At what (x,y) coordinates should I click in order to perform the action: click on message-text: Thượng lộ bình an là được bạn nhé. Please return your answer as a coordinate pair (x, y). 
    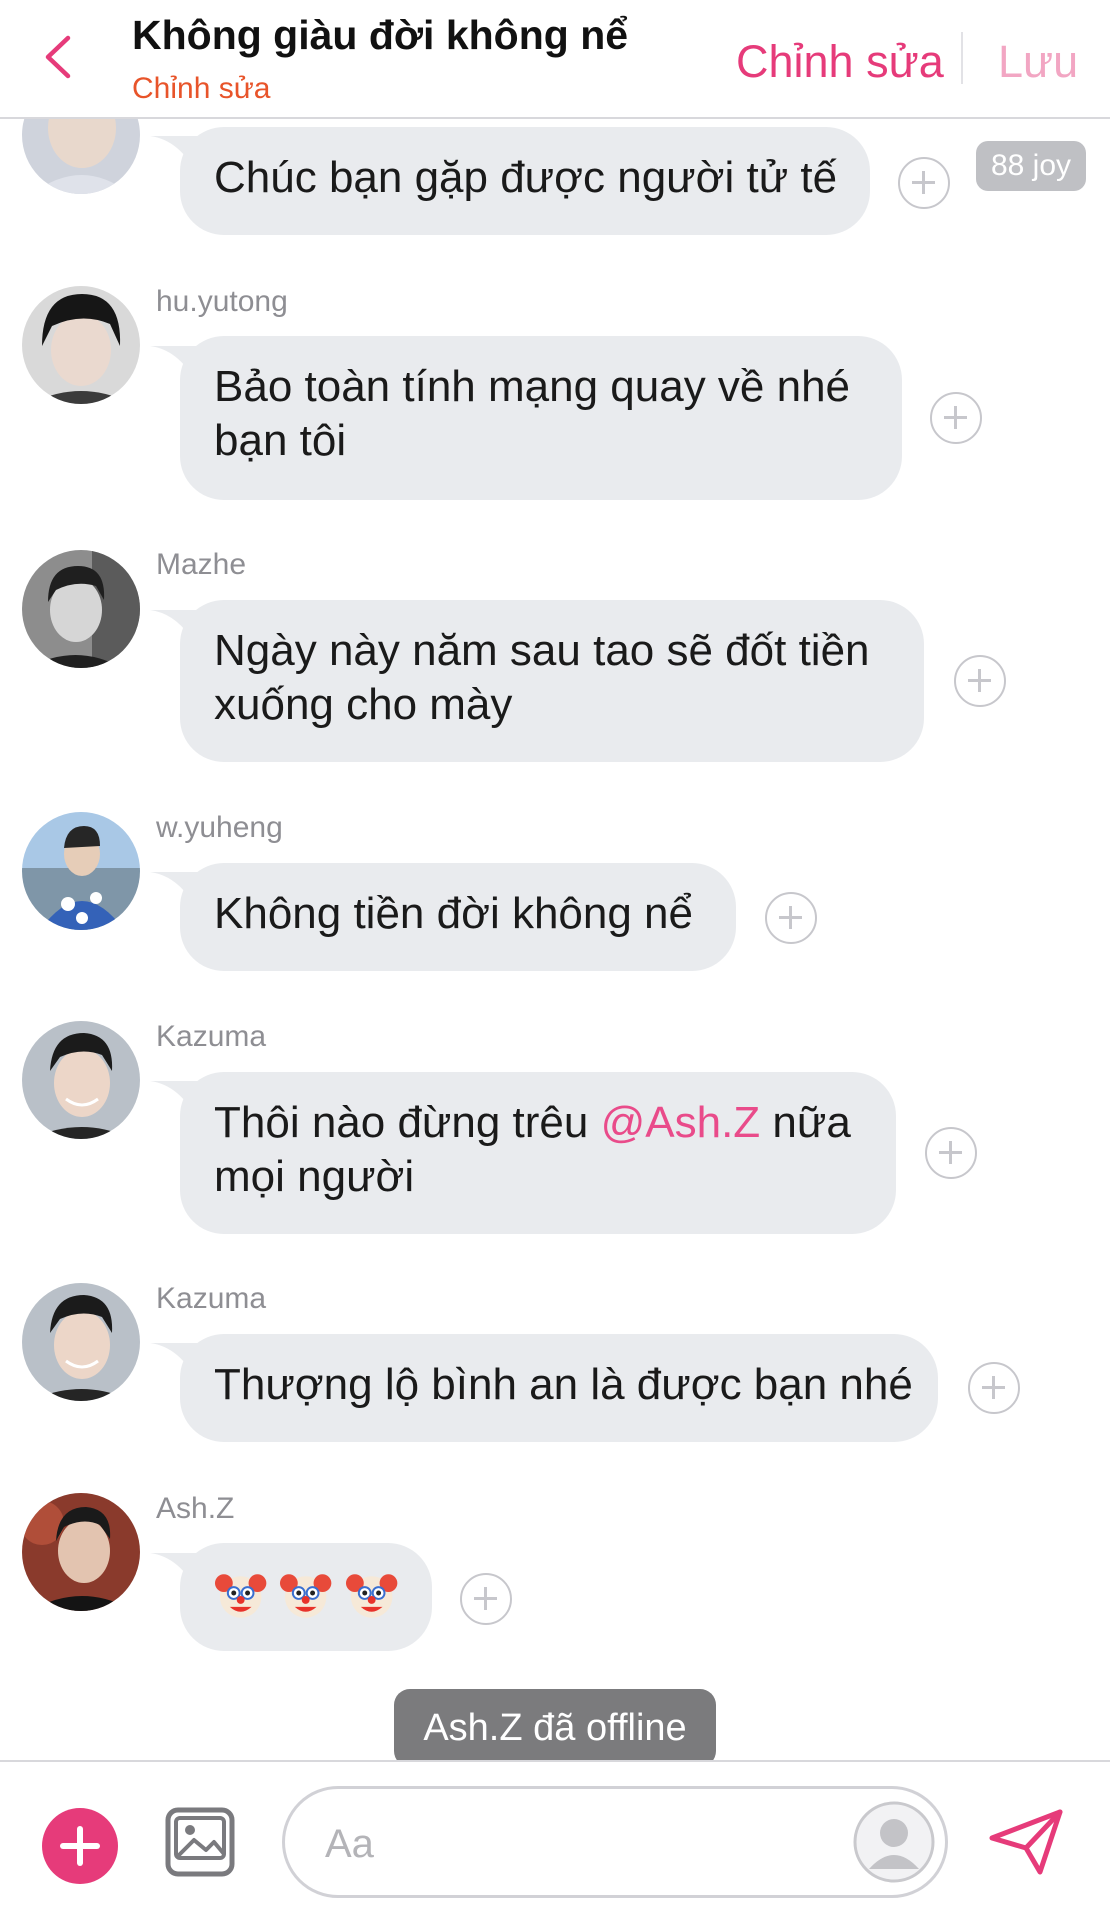
    Looking at the image, I should click on (563, 1384).